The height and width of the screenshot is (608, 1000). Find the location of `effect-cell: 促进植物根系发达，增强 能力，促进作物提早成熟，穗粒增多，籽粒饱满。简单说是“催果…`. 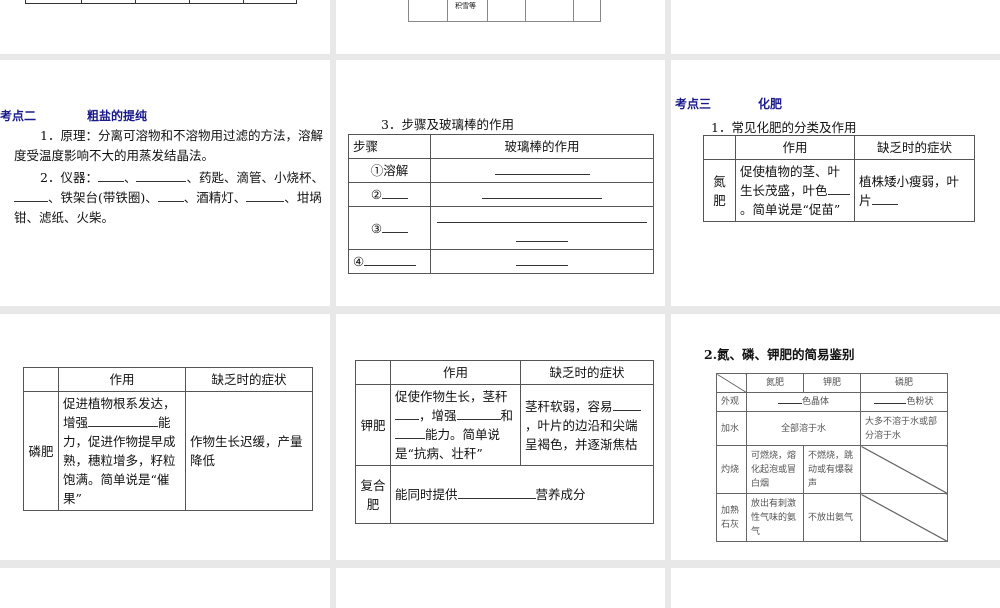

effect-cell: 促进植物根系发达，增强 能力，促进作物提早成熟，穗粒增多，籽粒饱满。简单说是“催果… is located at coordinates (122, 451).